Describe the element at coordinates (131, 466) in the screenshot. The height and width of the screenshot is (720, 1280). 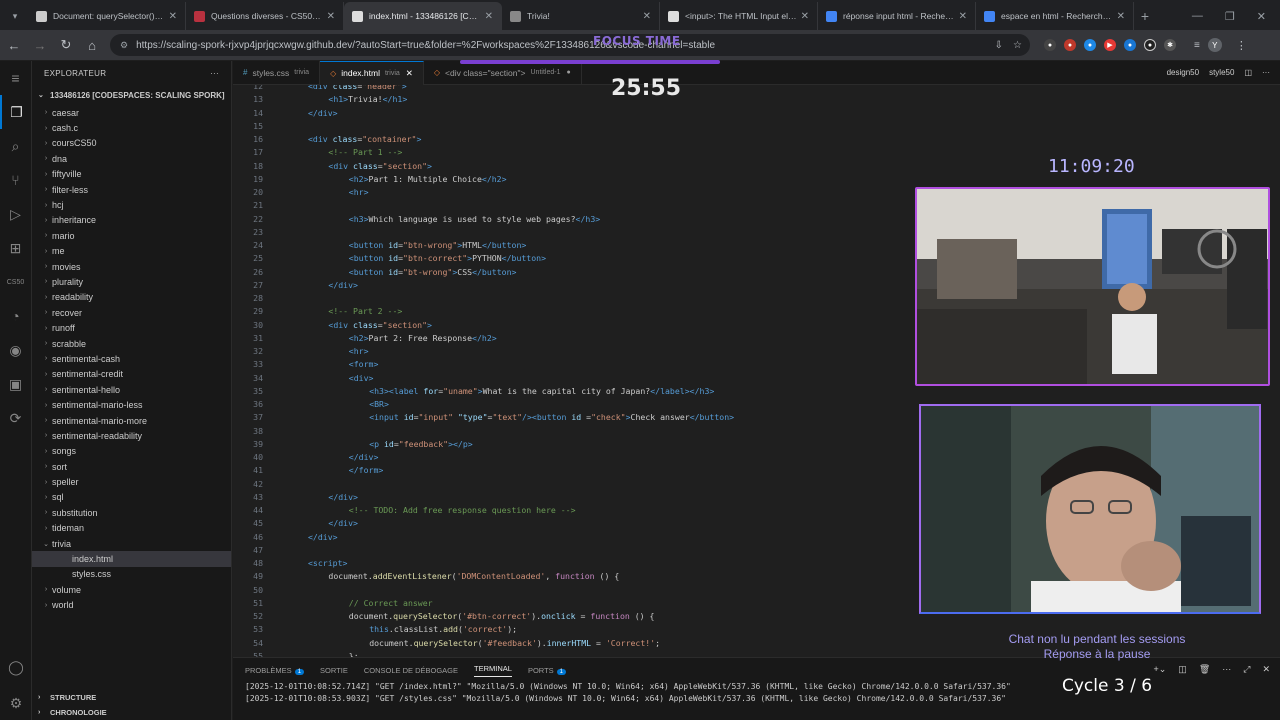
I see `folder-item: › sort` at that location.